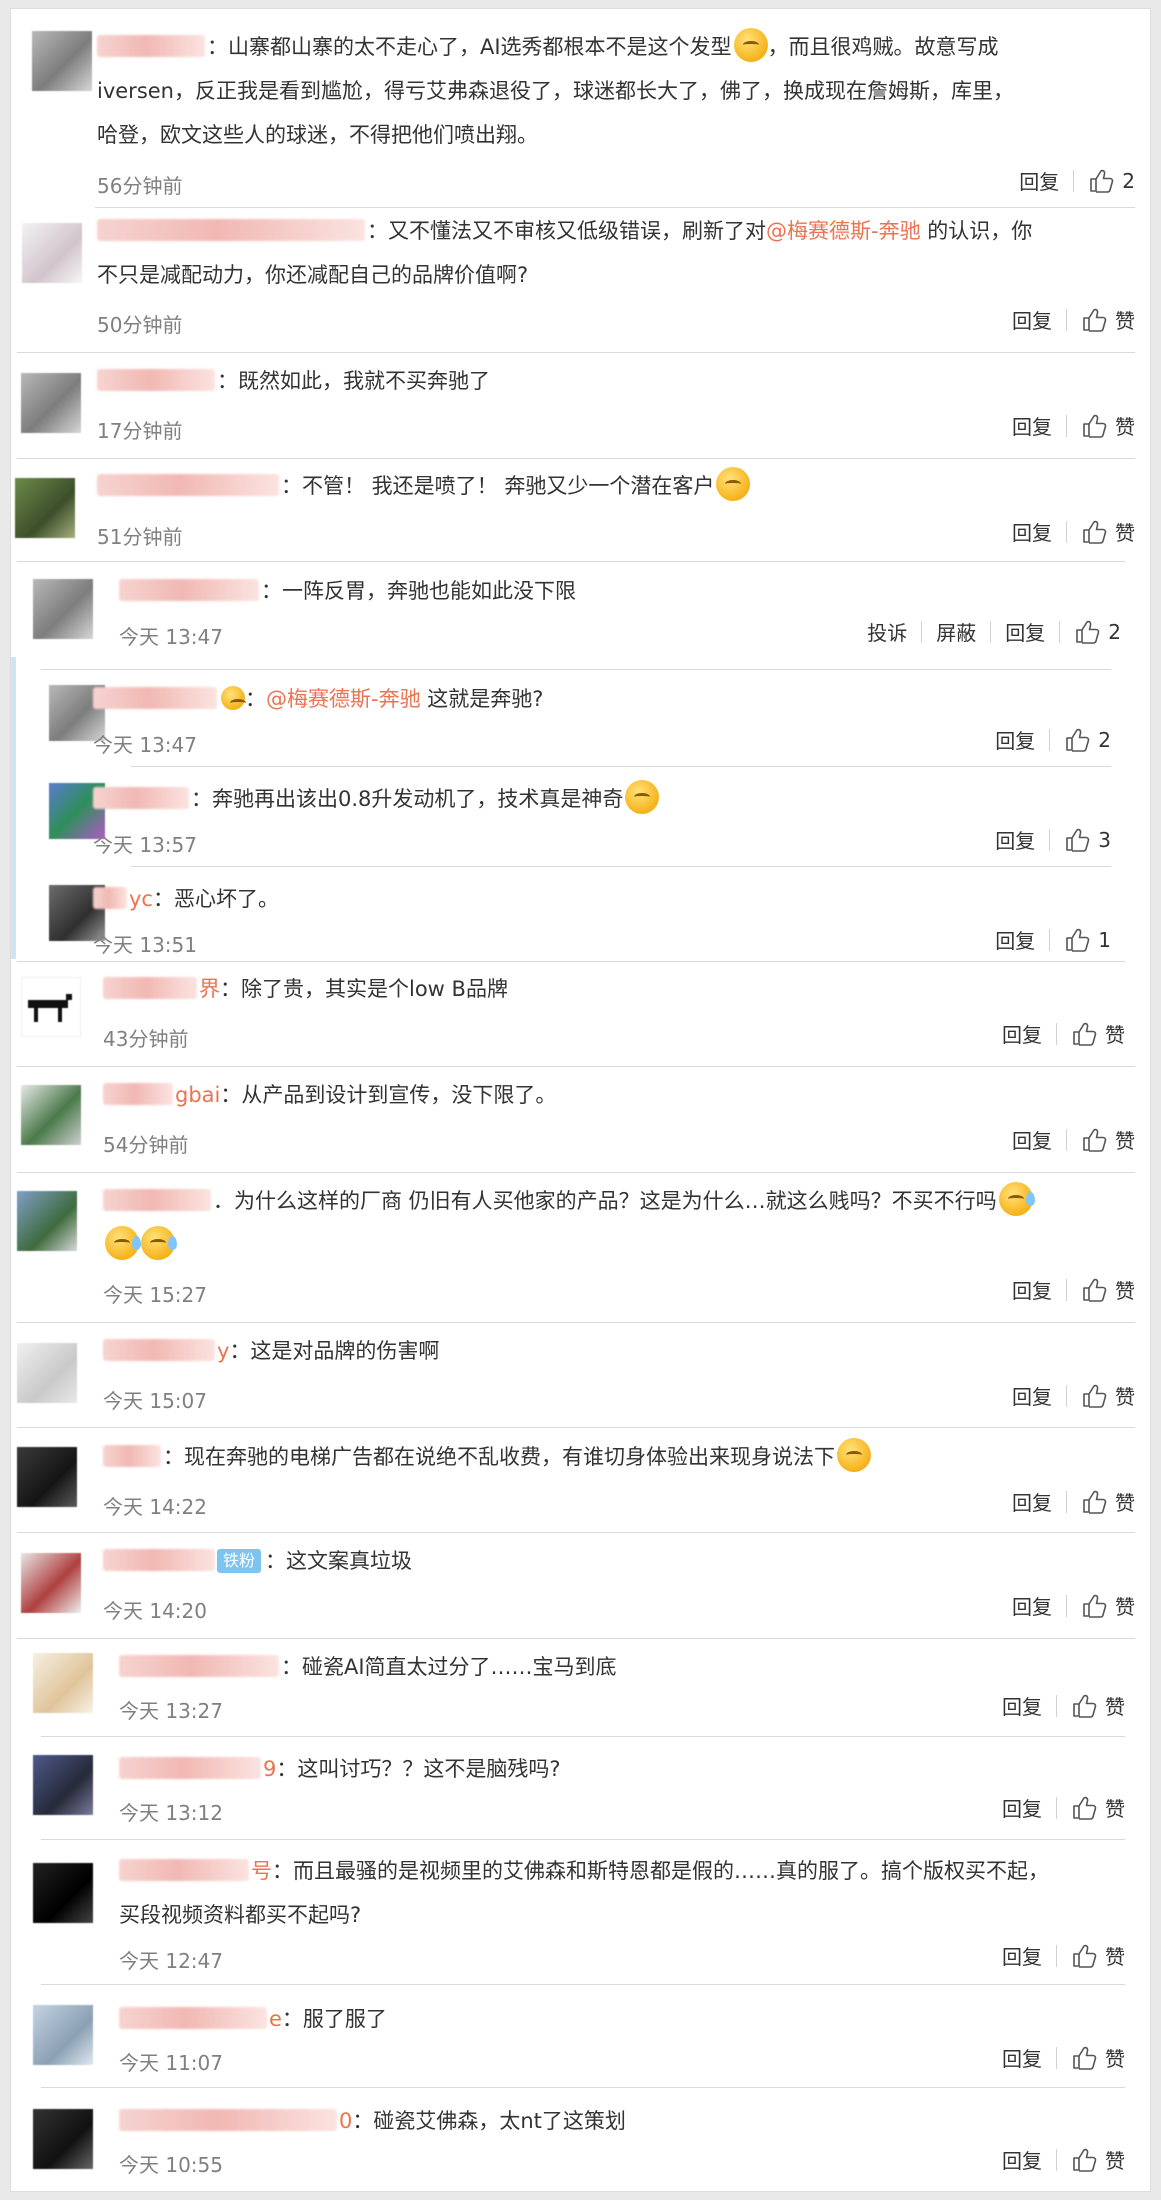  I want to click on block-button: 屏蔽, so click(956, 631).